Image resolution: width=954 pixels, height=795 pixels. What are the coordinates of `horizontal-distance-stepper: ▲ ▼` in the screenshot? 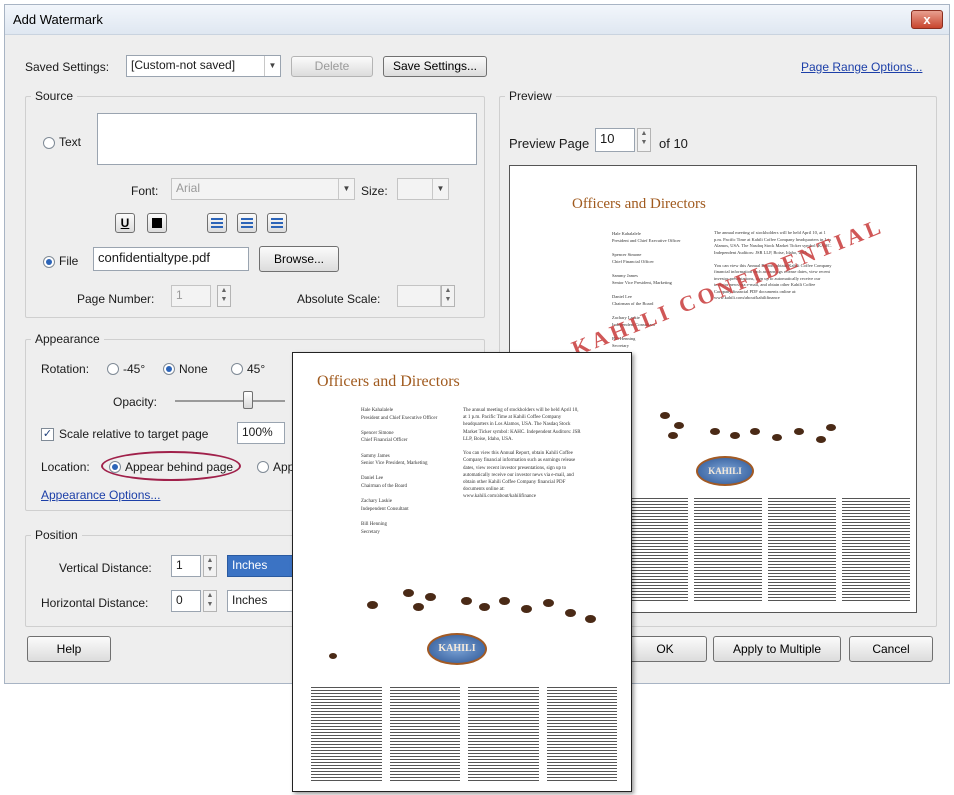 It's located at (210, 601).